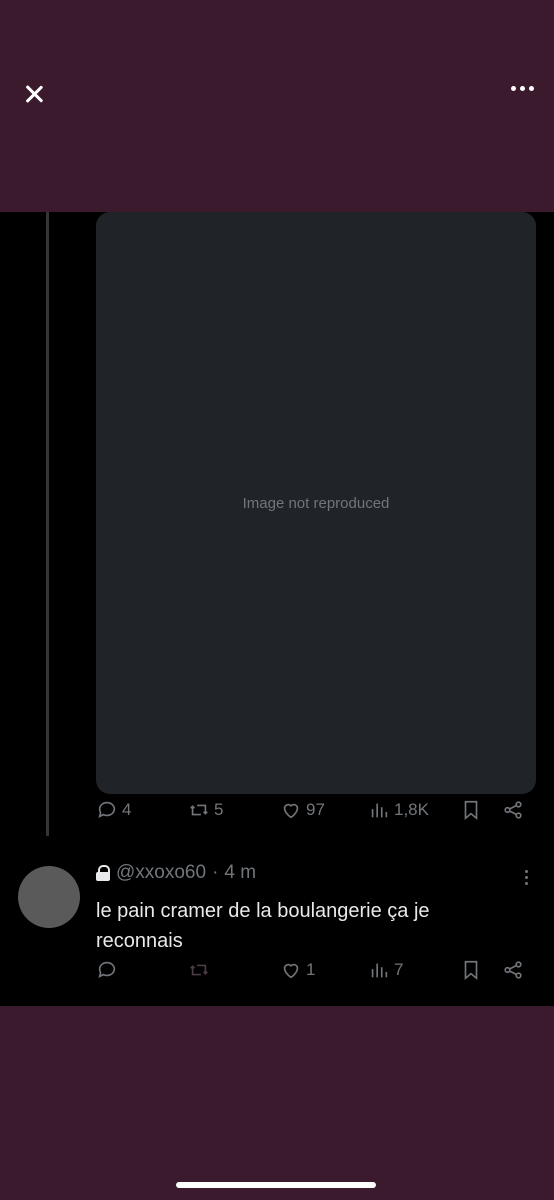  Describe the element at coordinates (240, 872) in the screenshot. I see `reply-timestamp: 4 m` at that location.